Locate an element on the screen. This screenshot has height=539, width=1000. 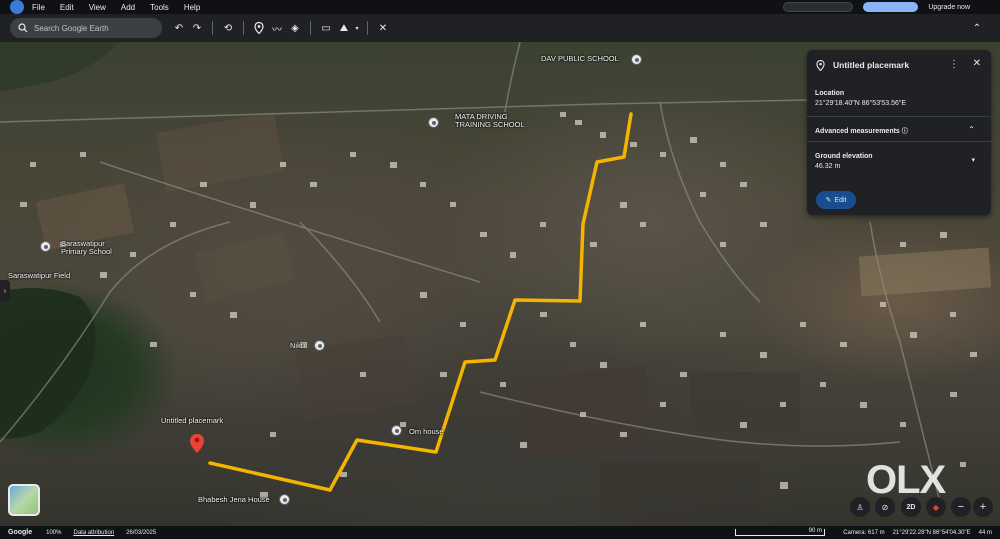
placemark-pin-icon is located at coordinates (197, 443).